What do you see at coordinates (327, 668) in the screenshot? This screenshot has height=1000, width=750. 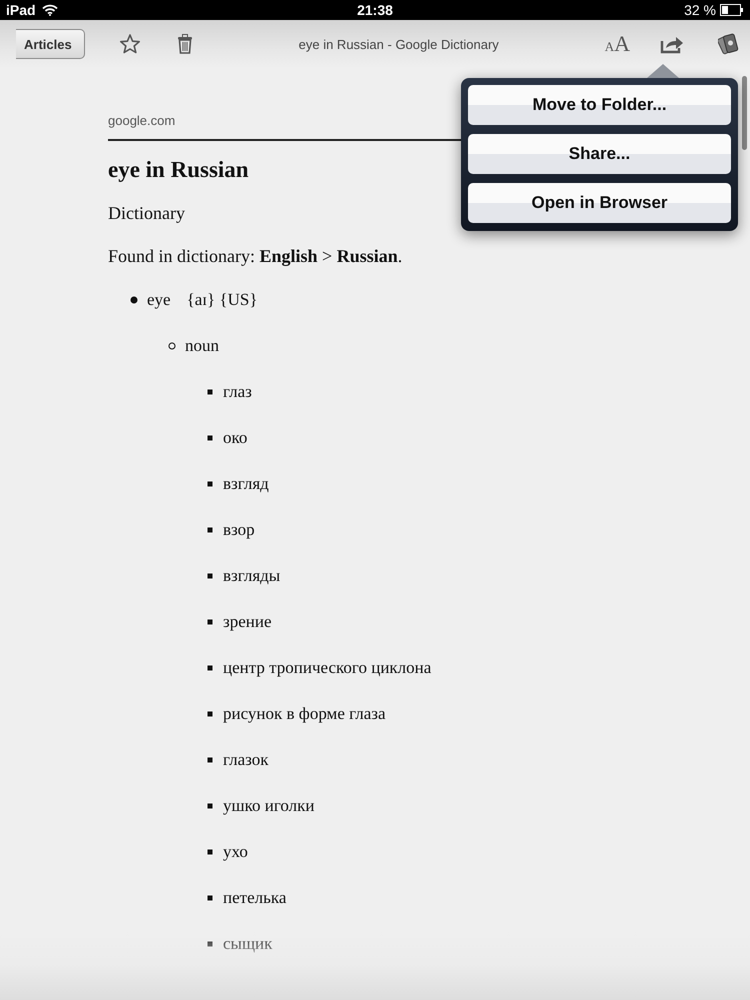 I see `translation: центр тропического циклона` at bounding box center [327, 668].